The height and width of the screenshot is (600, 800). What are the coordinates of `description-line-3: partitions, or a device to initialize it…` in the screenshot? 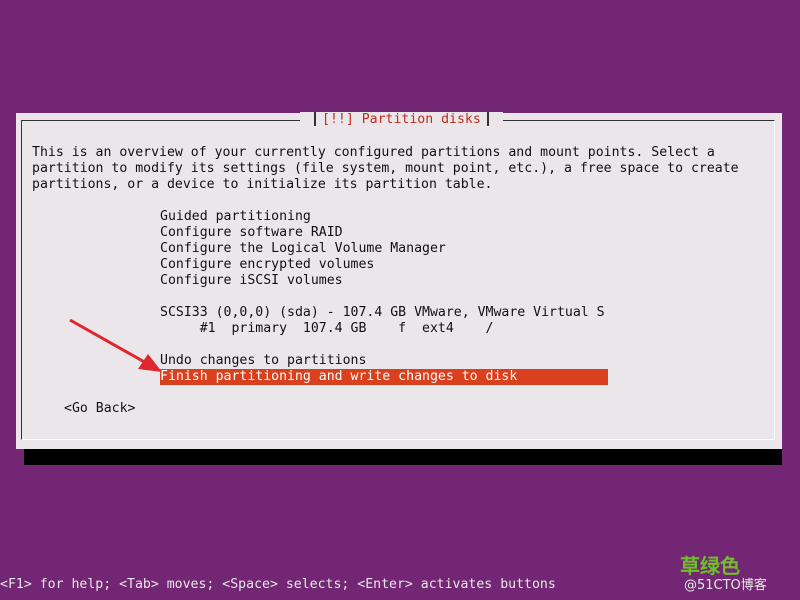 It's located at (262, 184).